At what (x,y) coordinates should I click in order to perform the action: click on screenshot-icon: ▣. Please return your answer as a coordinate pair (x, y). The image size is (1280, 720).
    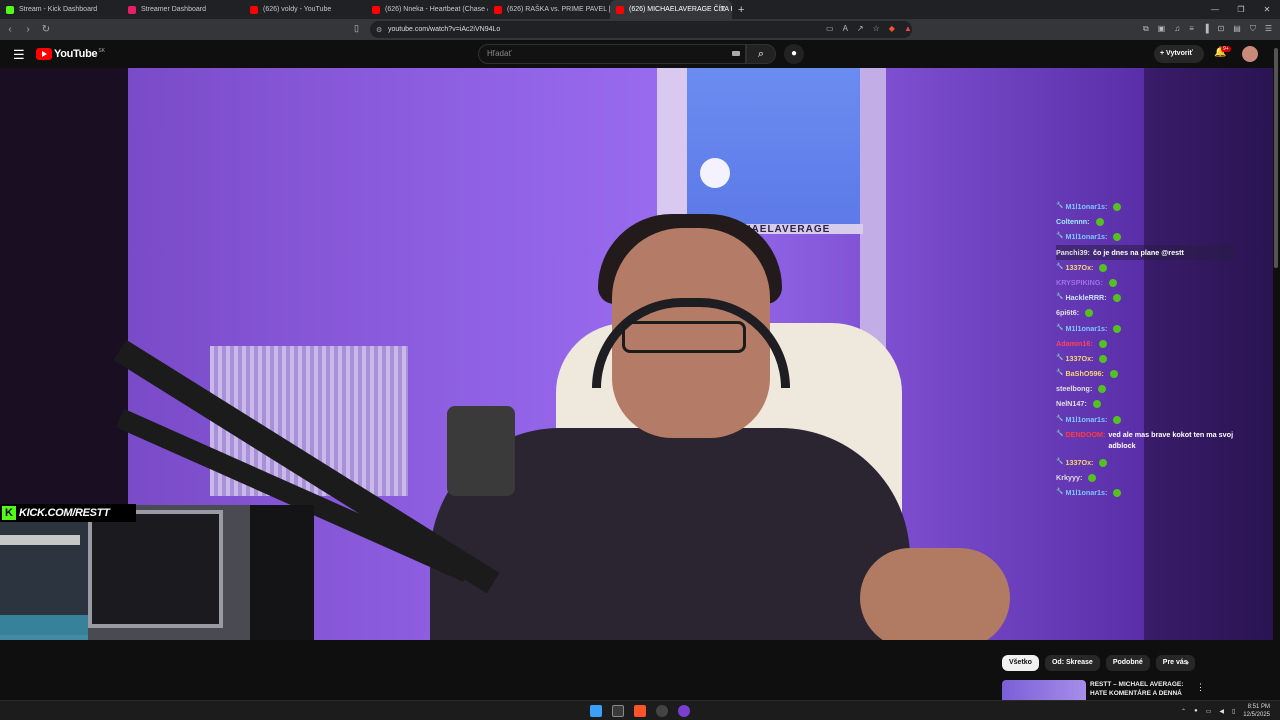
    Looking at the image, I should click on (1162, 29).